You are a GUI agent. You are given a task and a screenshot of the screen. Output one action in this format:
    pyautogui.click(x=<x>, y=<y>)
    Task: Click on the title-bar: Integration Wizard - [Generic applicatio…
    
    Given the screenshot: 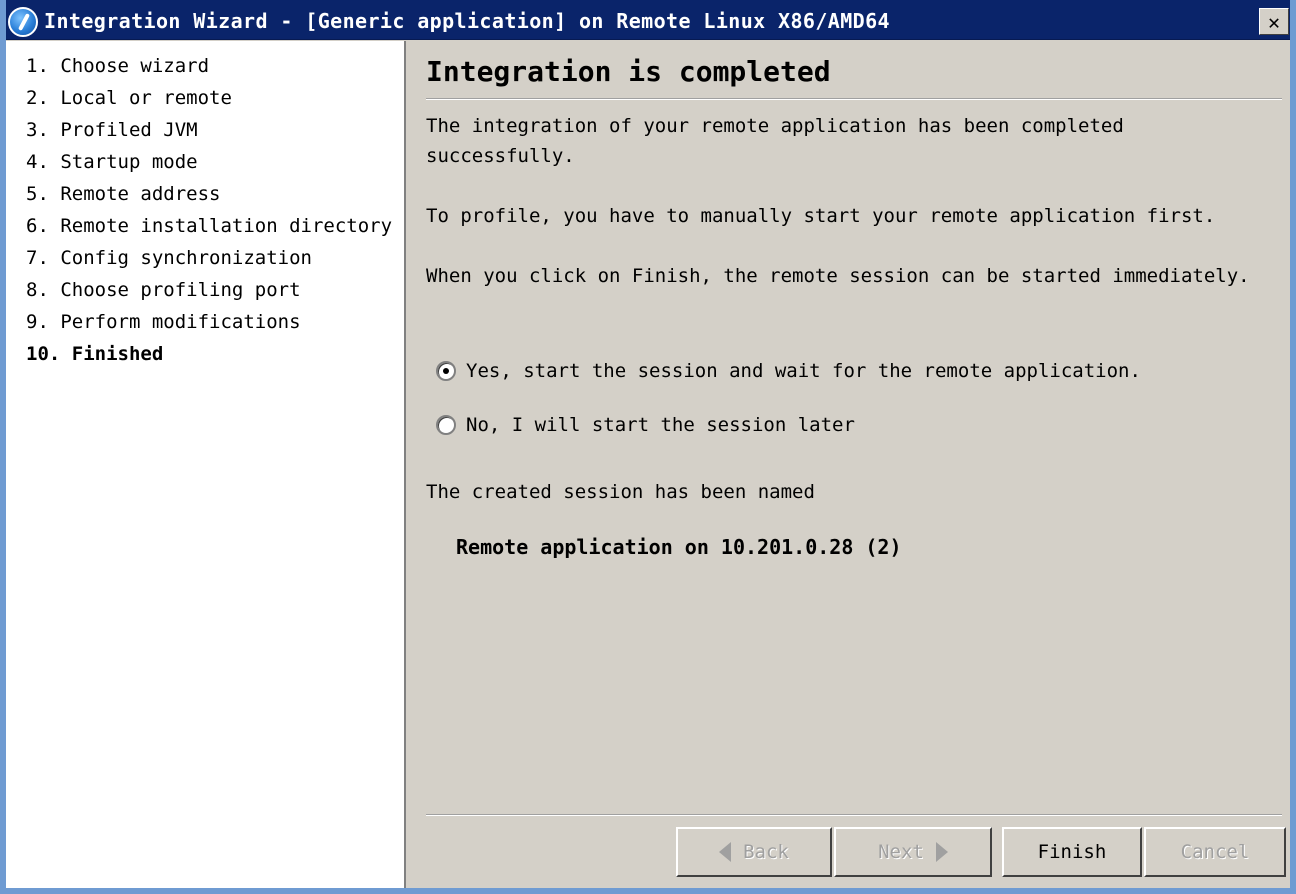 What is the action you would take?
    pyautogui.click(x=648, y=20)
    